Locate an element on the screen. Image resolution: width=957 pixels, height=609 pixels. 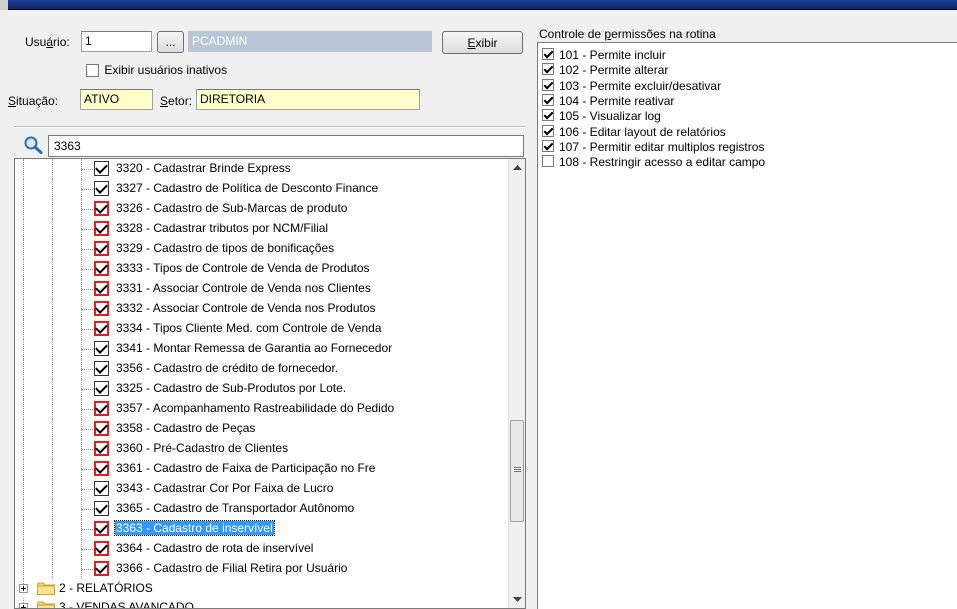
tree-item: 3360 - Pré-Cadastro de Clientes is located at coordinates (262, 449).